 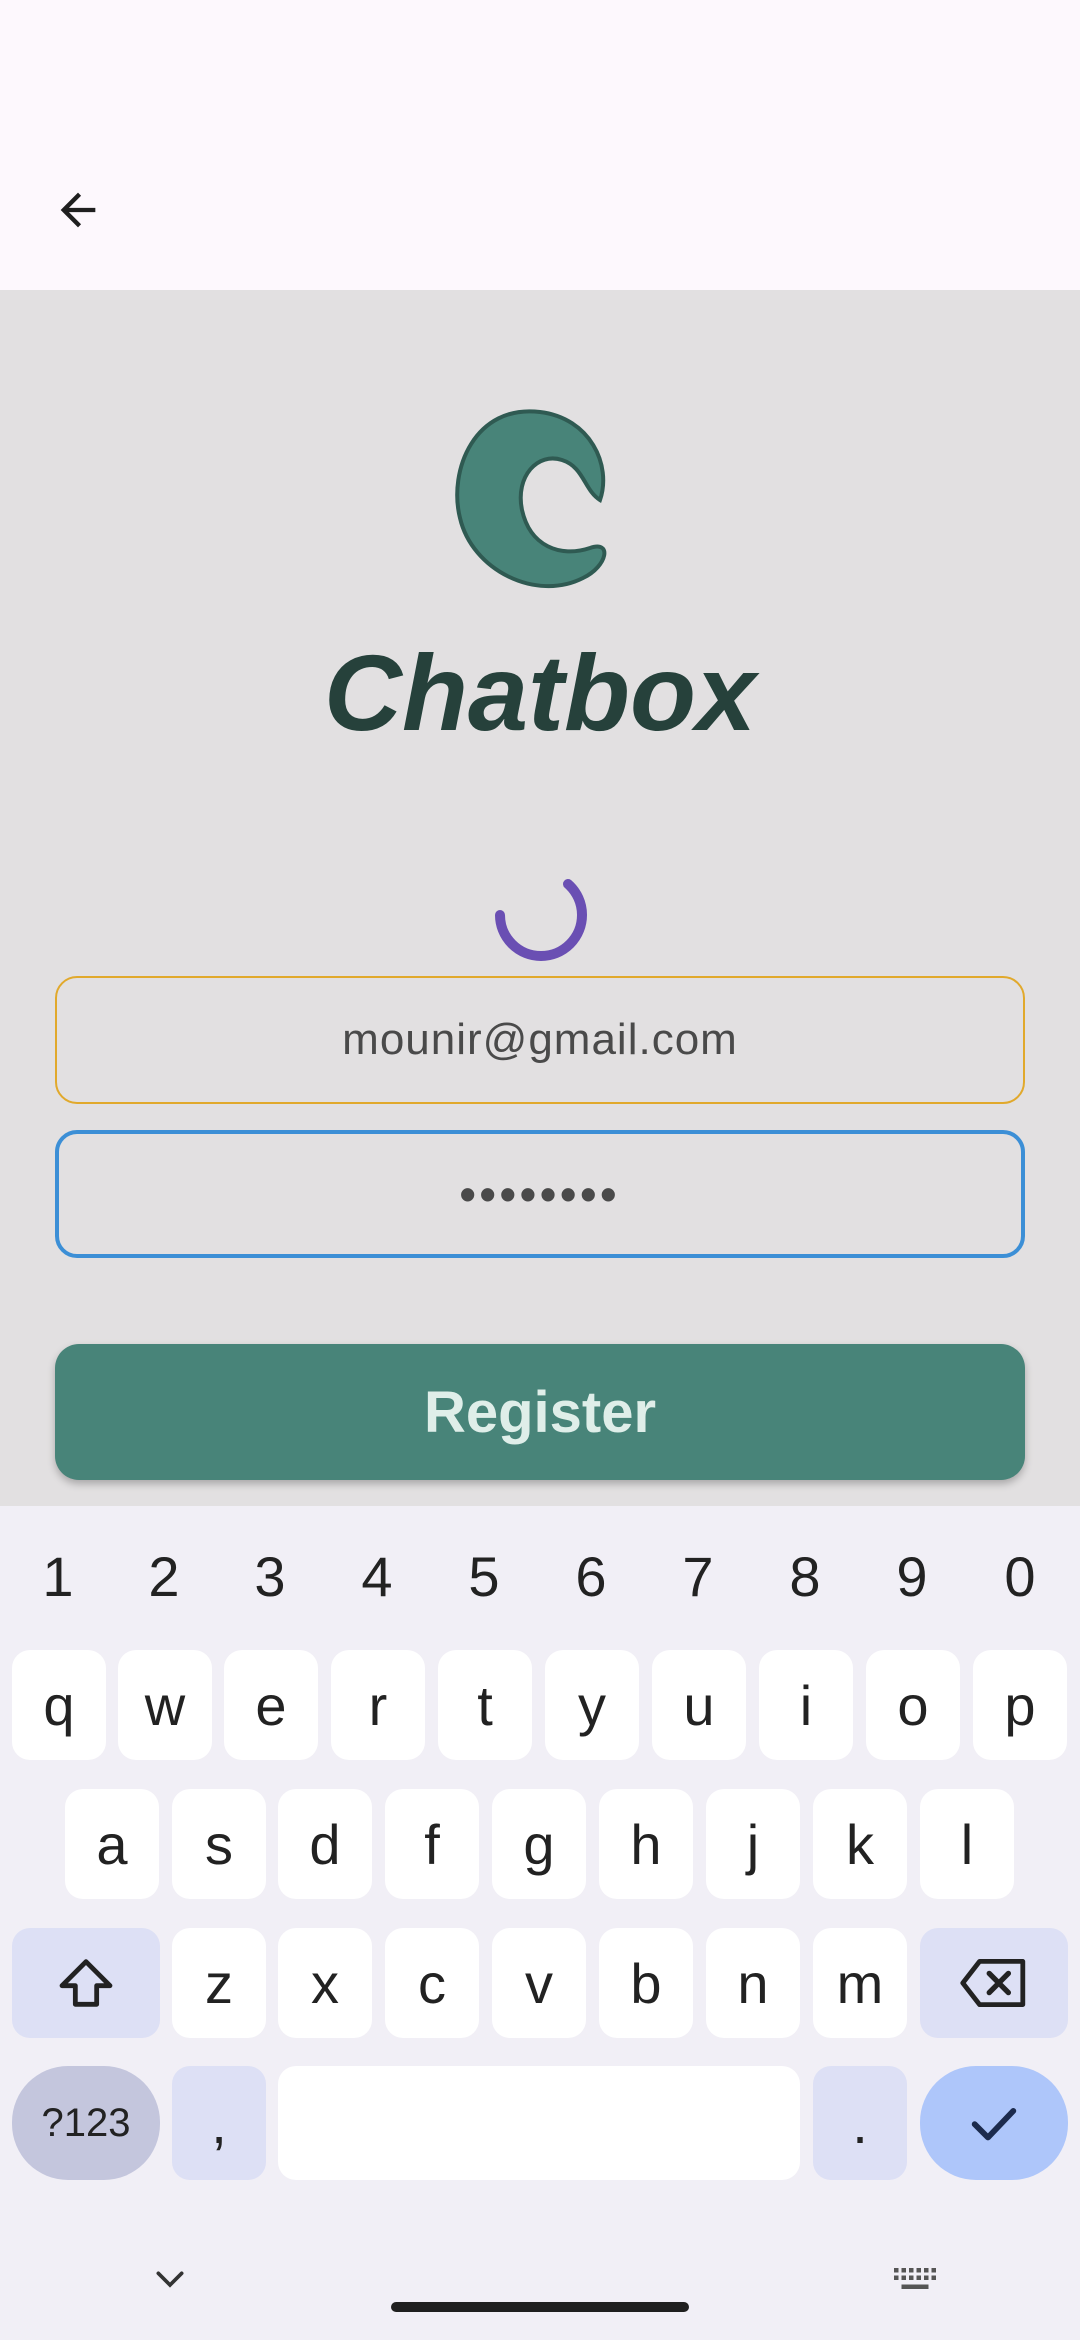 I want to click on key-8: 8, so click(x=805, y=1576).